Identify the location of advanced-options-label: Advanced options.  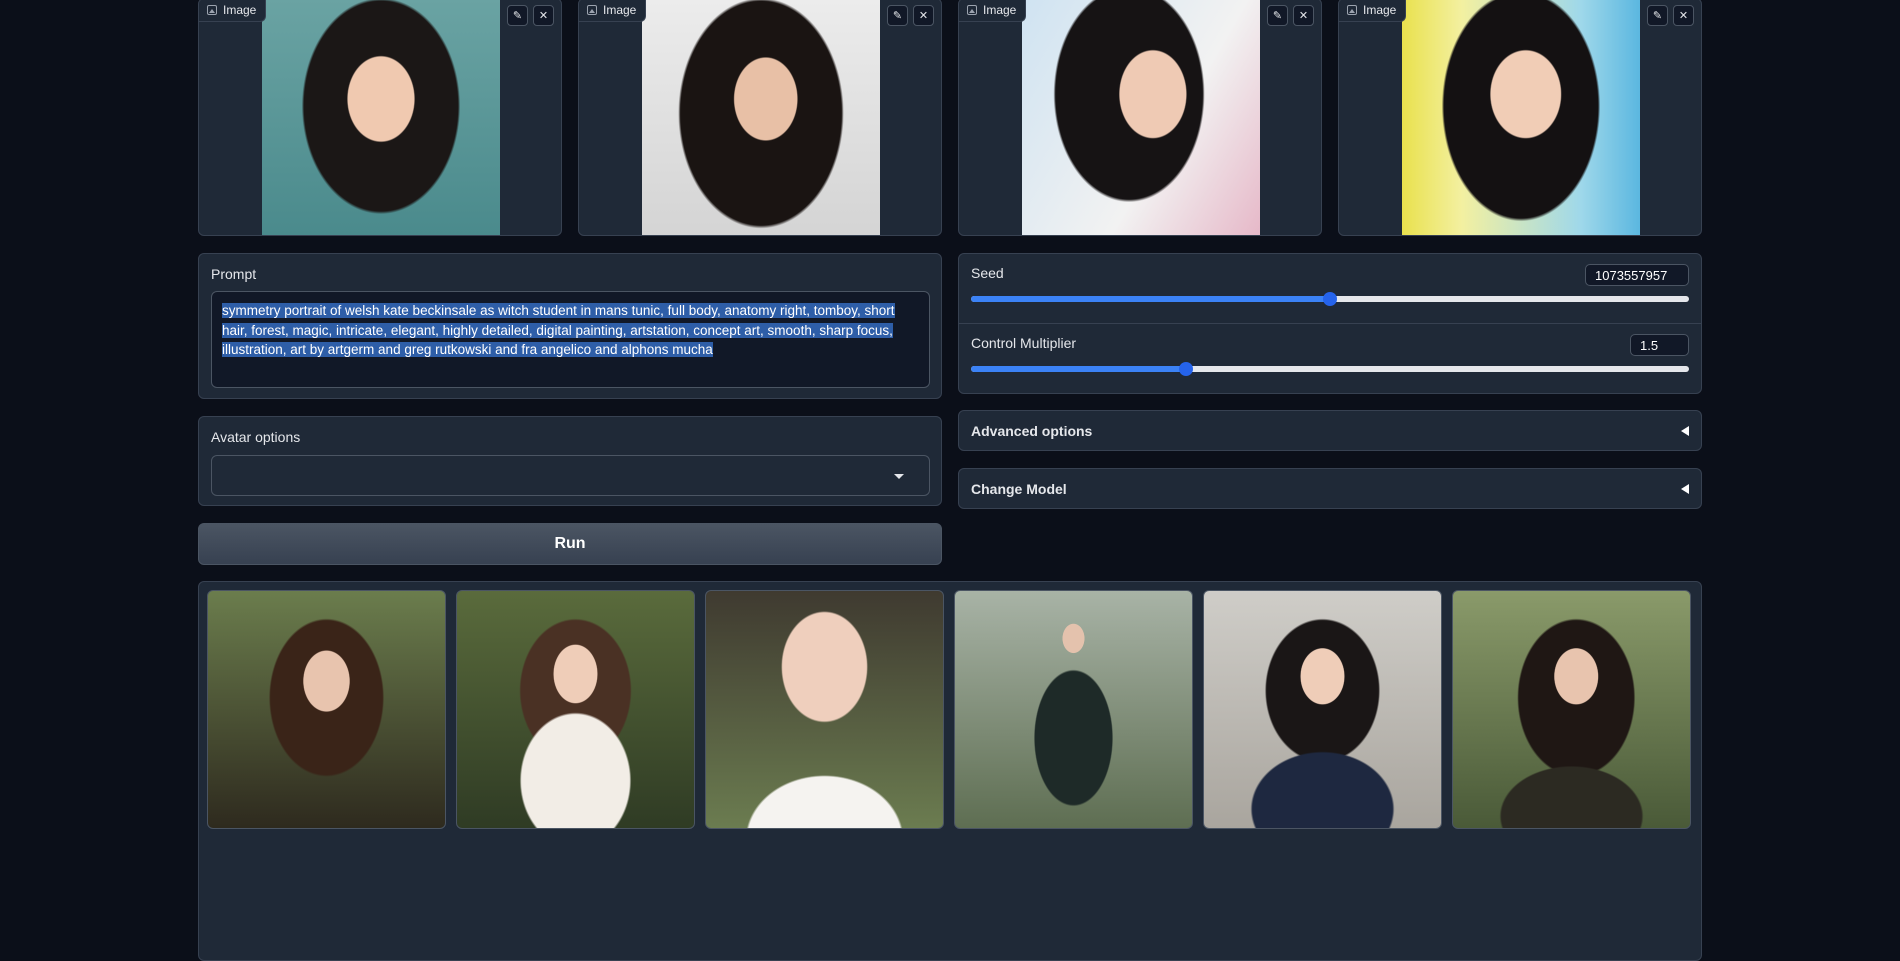
(1032, 430).